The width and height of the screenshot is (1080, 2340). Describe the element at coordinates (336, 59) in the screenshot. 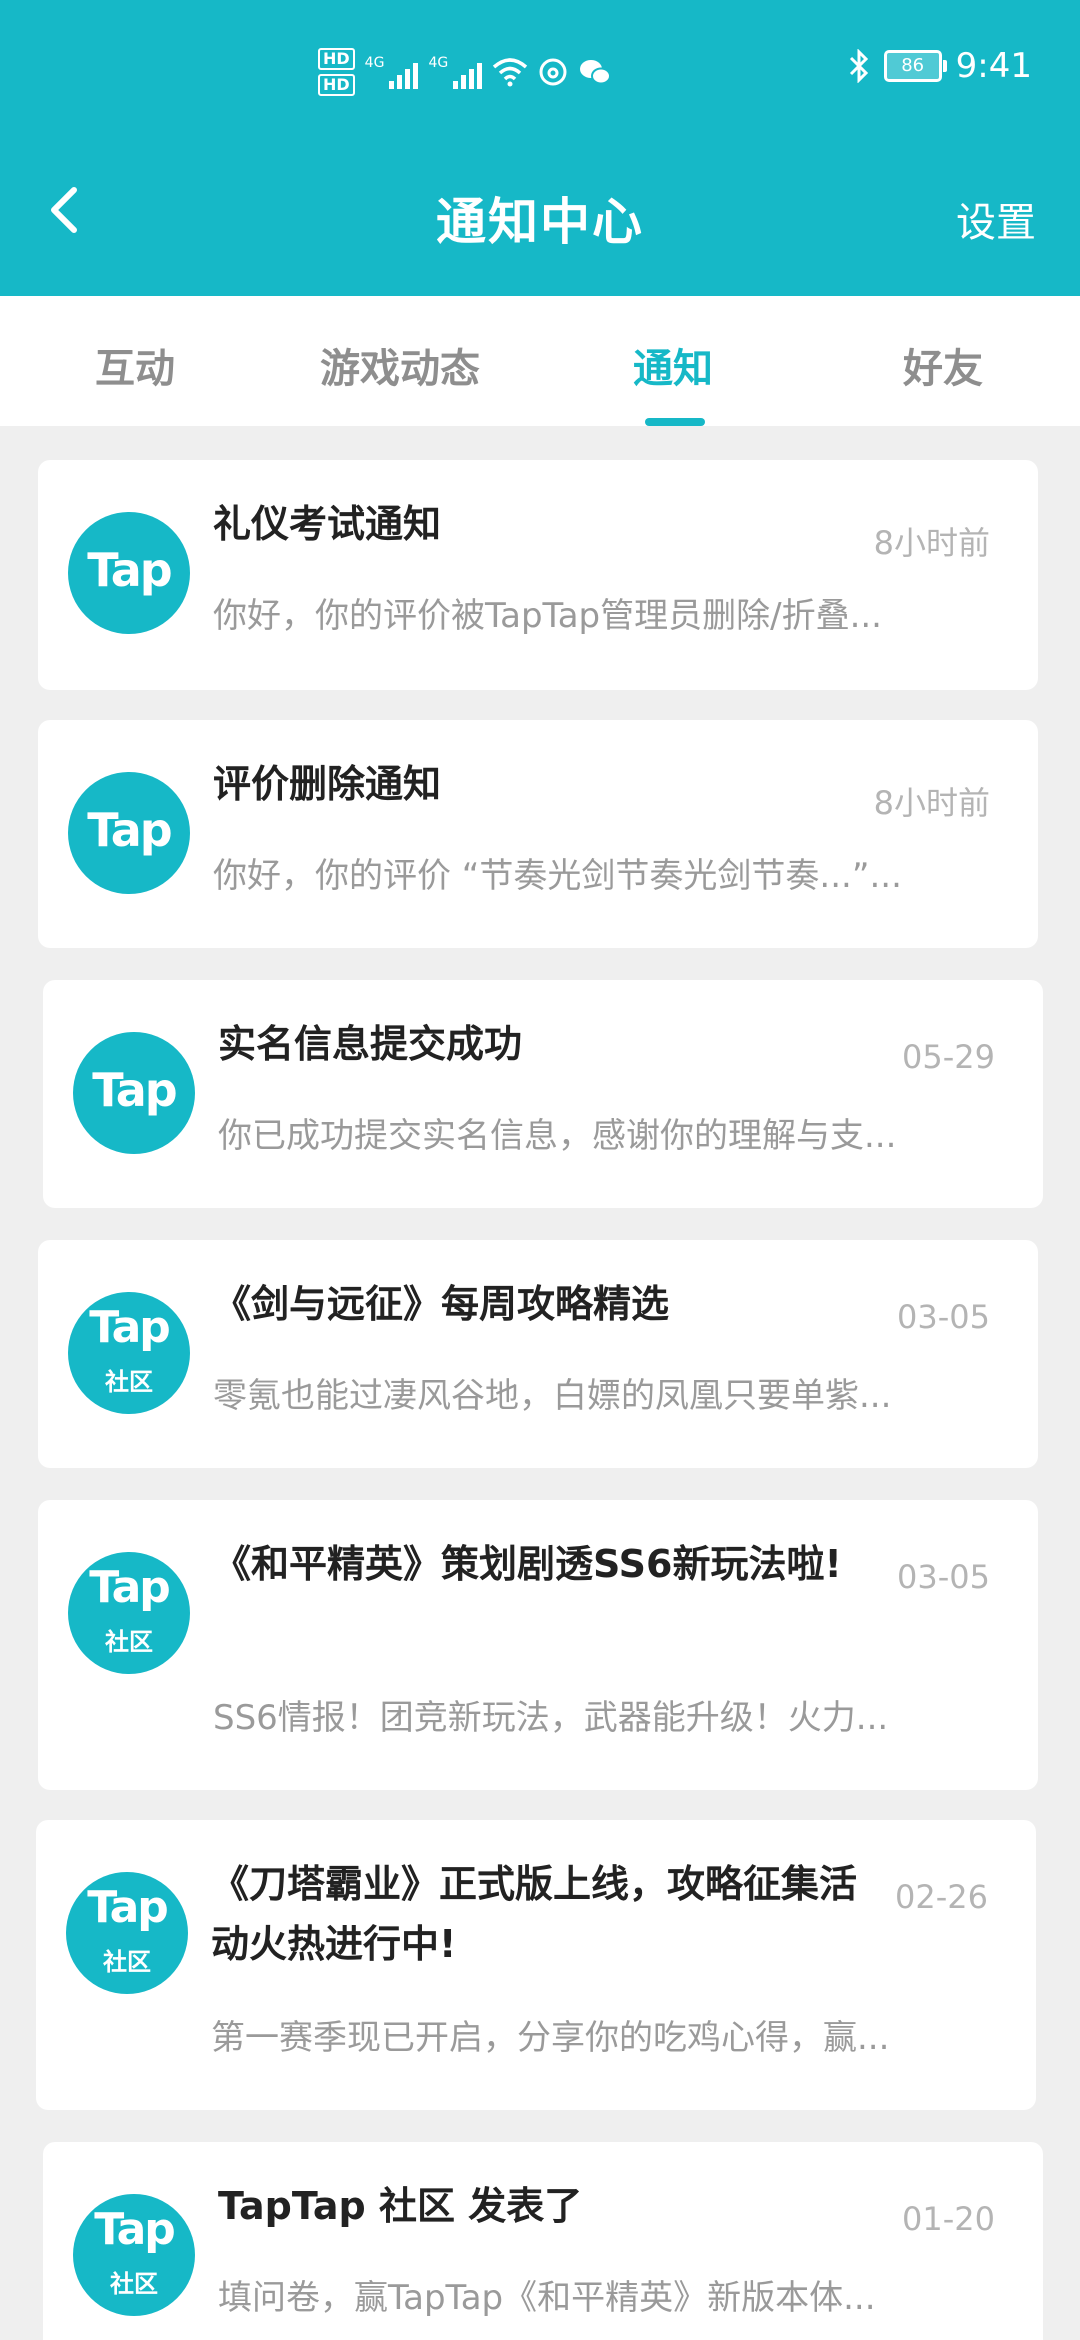

I see `hd-badge-1: HD` at that location.